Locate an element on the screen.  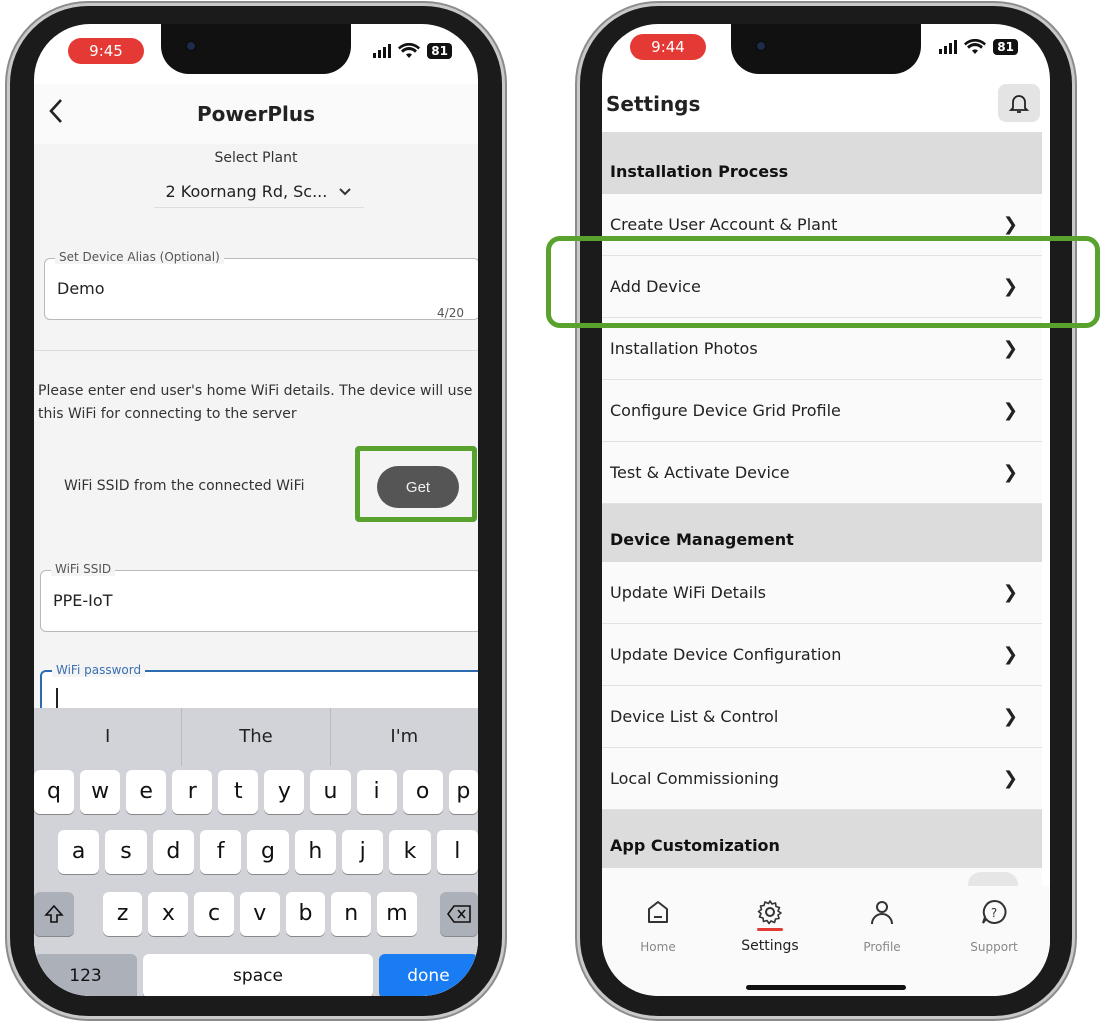
settings-item-device-list: Device List & Control ❯ is located at coordinates (822, 717).